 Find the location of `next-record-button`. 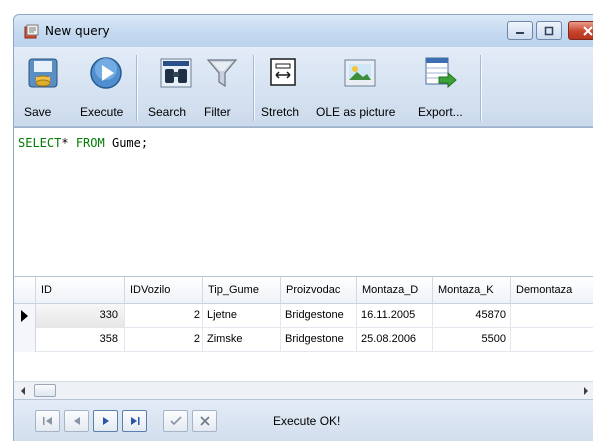

next-record-button is located at coordinates (105, 421).